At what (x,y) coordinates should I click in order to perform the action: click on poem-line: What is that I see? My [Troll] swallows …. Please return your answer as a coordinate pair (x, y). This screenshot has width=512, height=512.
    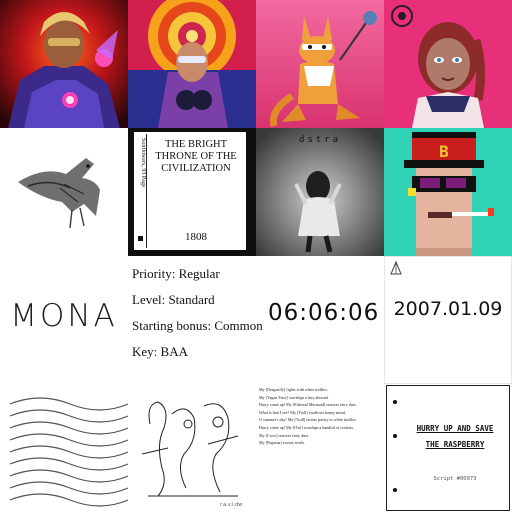
    Looking at the image, I should click on (302, 412).